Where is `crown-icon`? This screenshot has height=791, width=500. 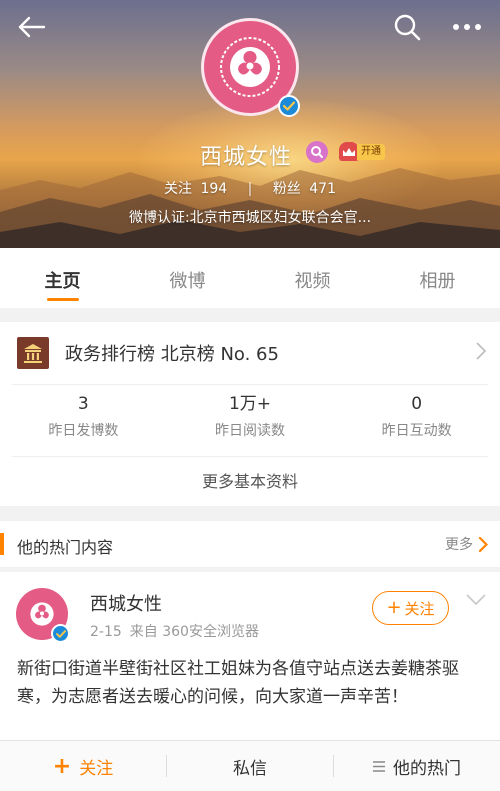
crown-icon is located at coordinates (349, 151).